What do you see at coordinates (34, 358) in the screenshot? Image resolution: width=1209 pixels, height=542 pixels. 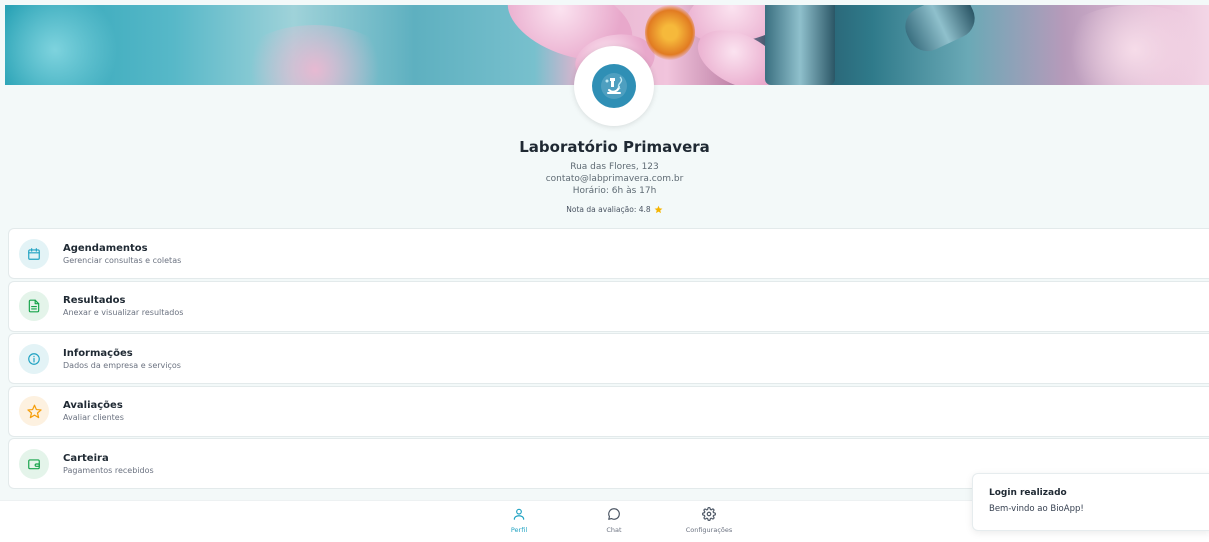 I see `info-icon` at bounding box center [34, 358].